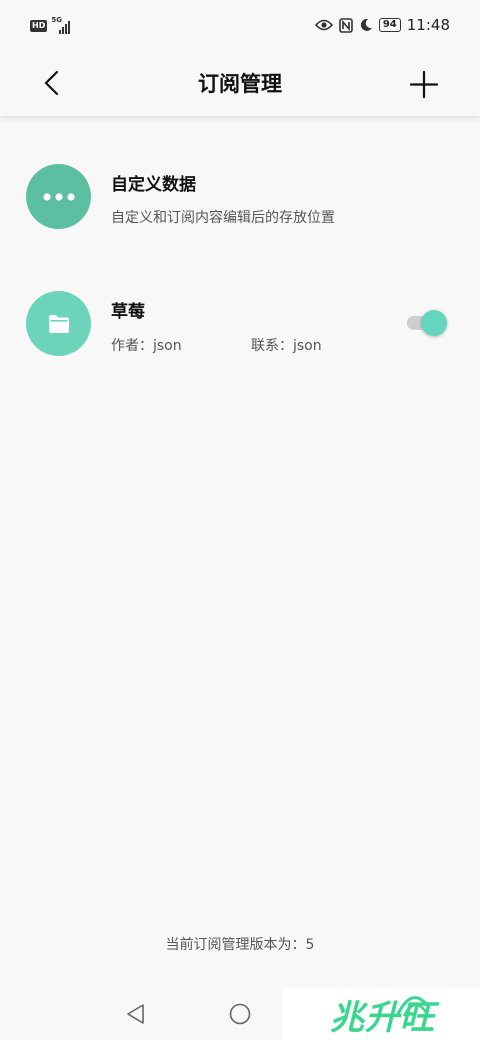  Describe the element at coordinates (286, 346) in the screenshot. I see `subscription-contact: 联系：json` at that location.